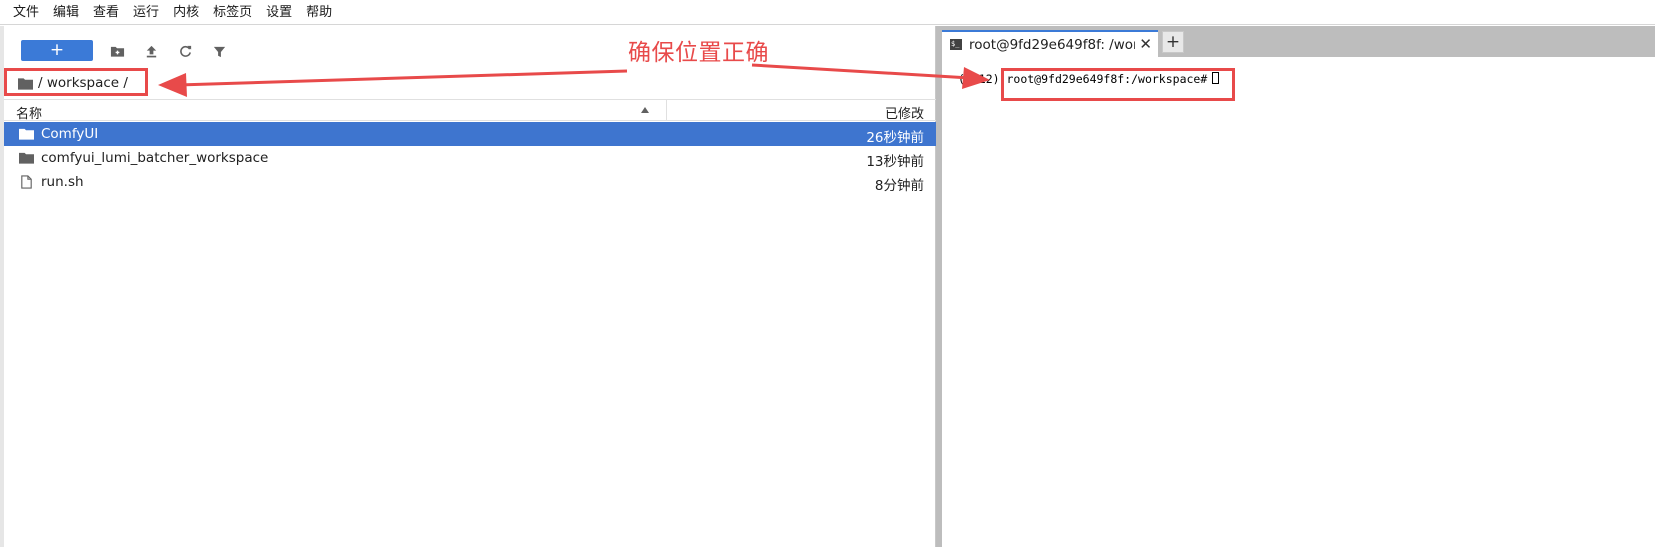 The width and height of the screenshot is (1655, 547). What do you see at coordinates (470, 50) in the screenshot?
I see `file-browser-toolbar: +` at bounding box center [470, 50].